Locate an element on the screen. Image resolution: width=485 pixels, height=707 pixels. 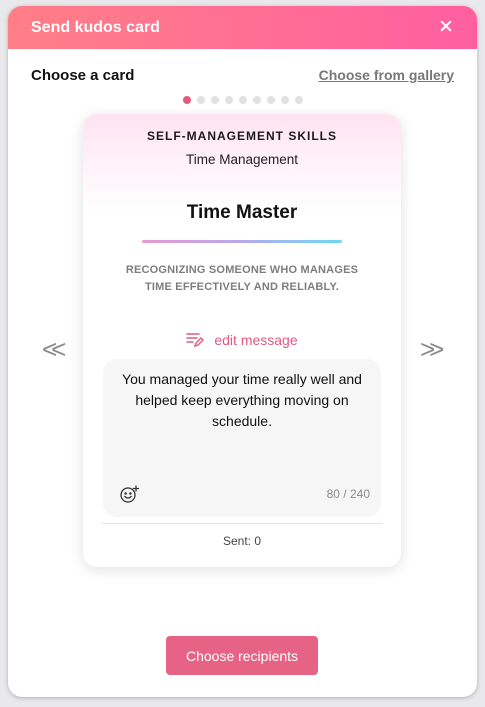
card-category: SELF-MANAGEMENT SKILLS is located at coordinates (242, 136).